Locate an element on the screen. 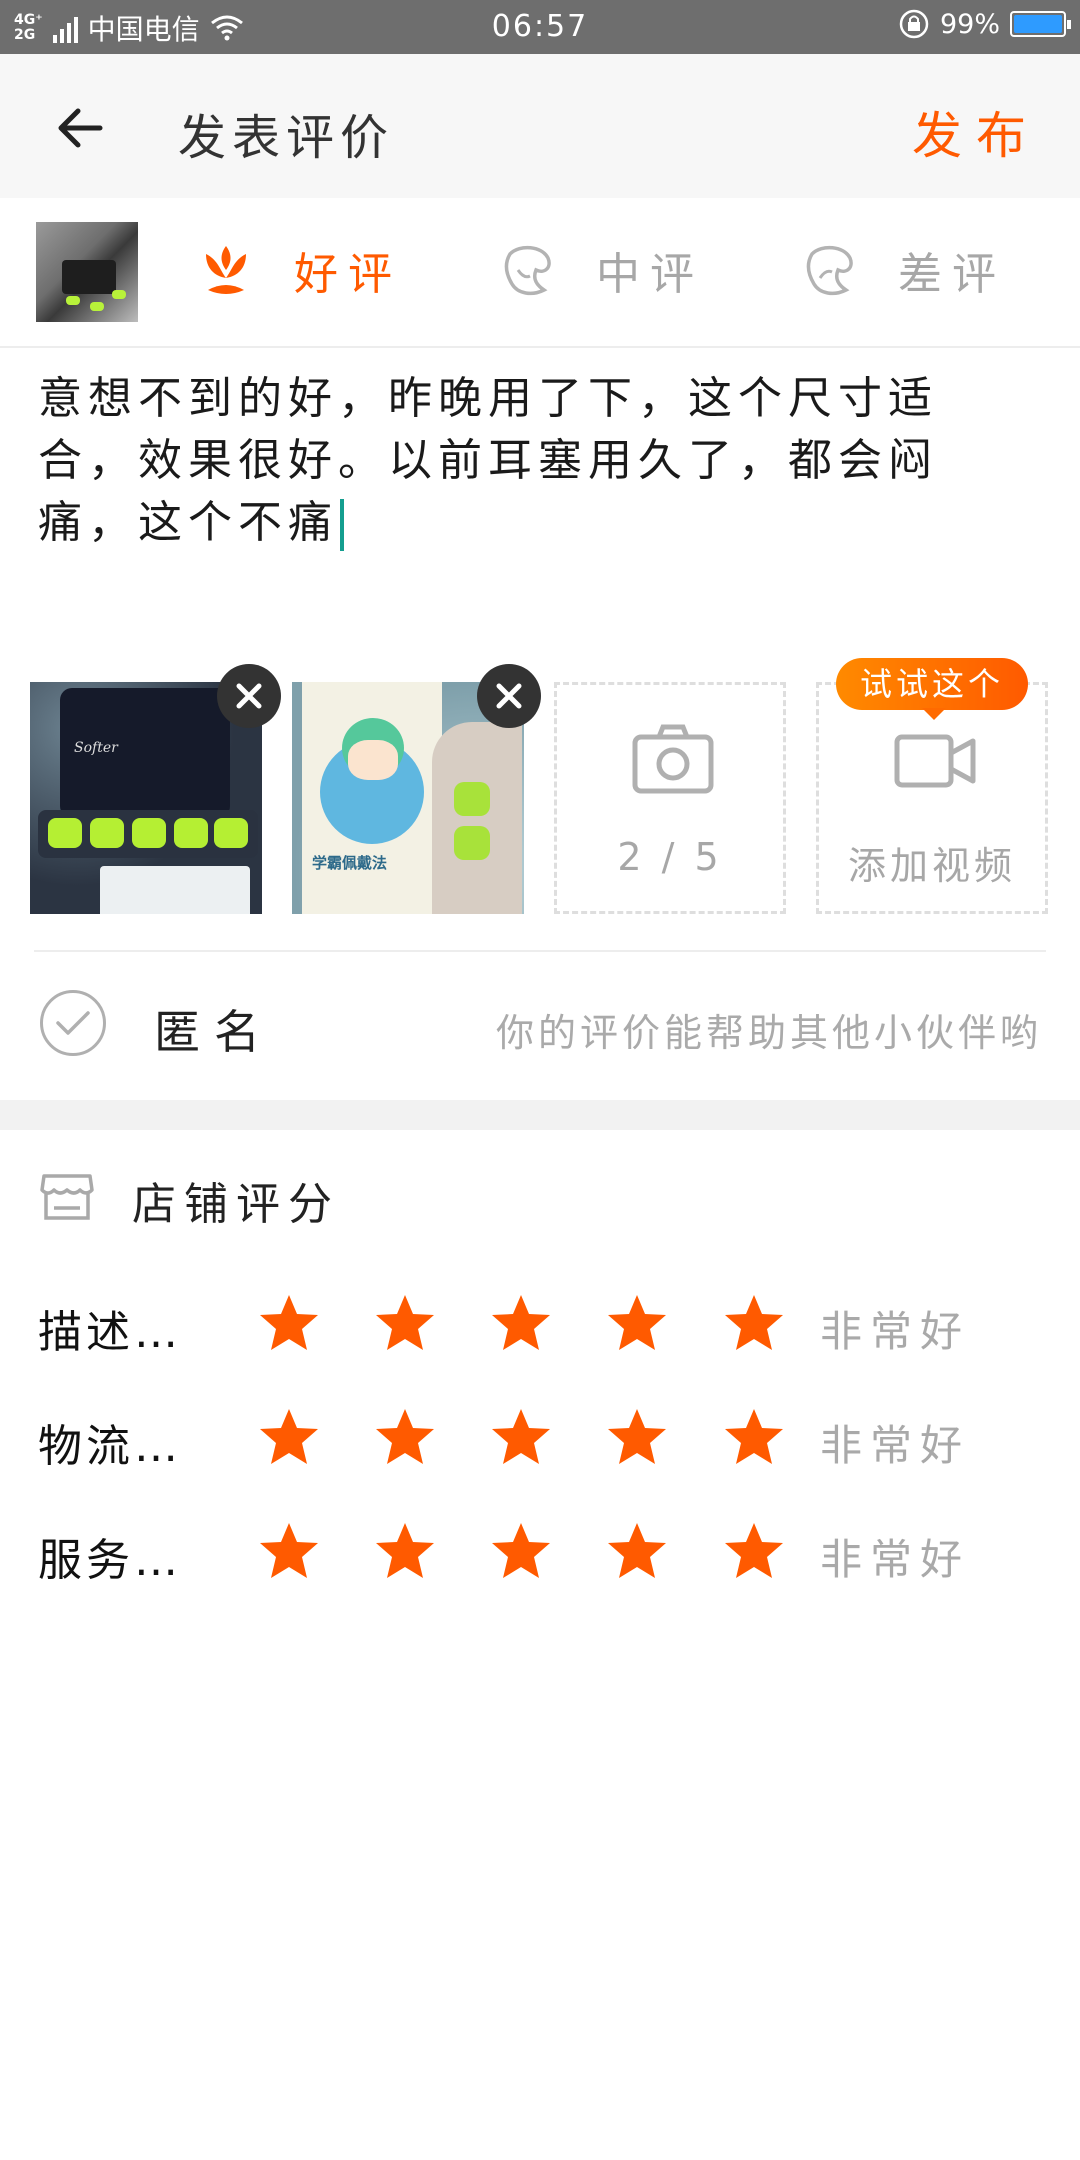 The height and width of the screenshot is (2160, 1080). page-title: 发表评价 is located at coordinates (286, 138).